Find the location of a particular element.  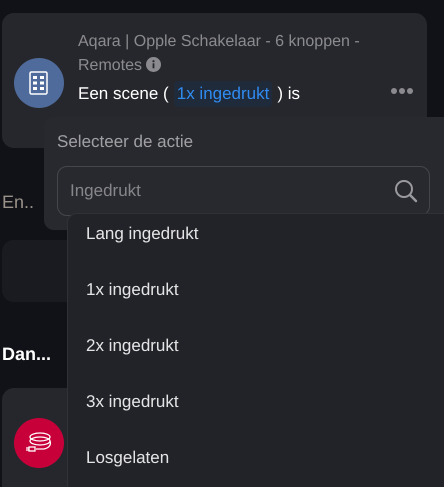

popover-title: Selecteer de actie is located at coordinates (125, 142).